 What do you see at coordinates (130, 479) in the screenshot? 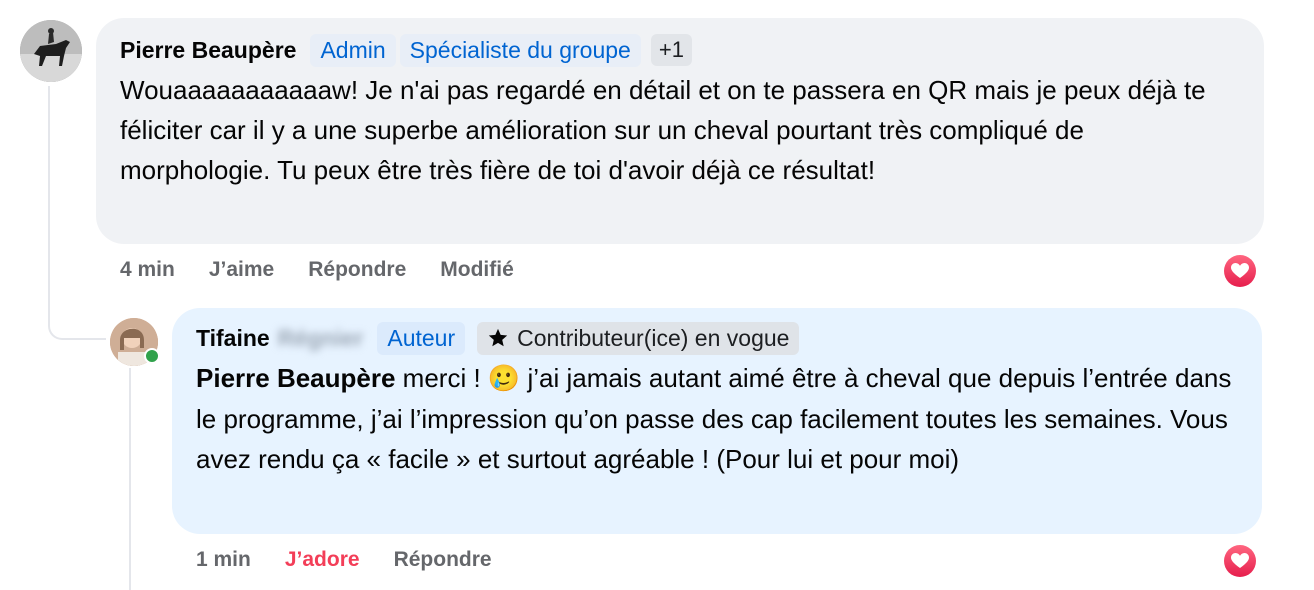
I see `thread-connector-line-reply` at bounding box center [130, 479].